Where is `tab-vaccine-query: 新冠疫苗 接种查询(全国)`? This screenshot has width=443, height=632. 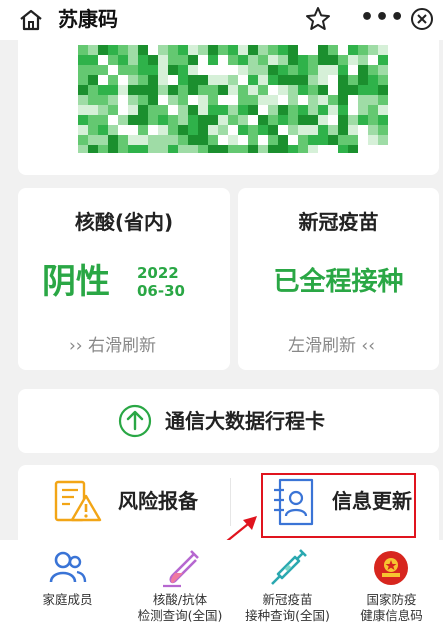 tab-vaccine-query: 新冠疫苗 接种查询(全国) is located at coordinates (287, 586).